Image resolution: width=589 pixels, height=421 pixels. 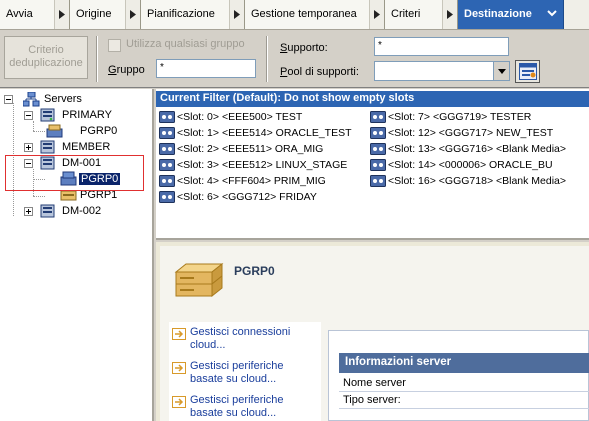 What do you see at coordinates (47, 211) in the screenshot?
I see `data-mover-server-icon` at bounding box center [47, 211].